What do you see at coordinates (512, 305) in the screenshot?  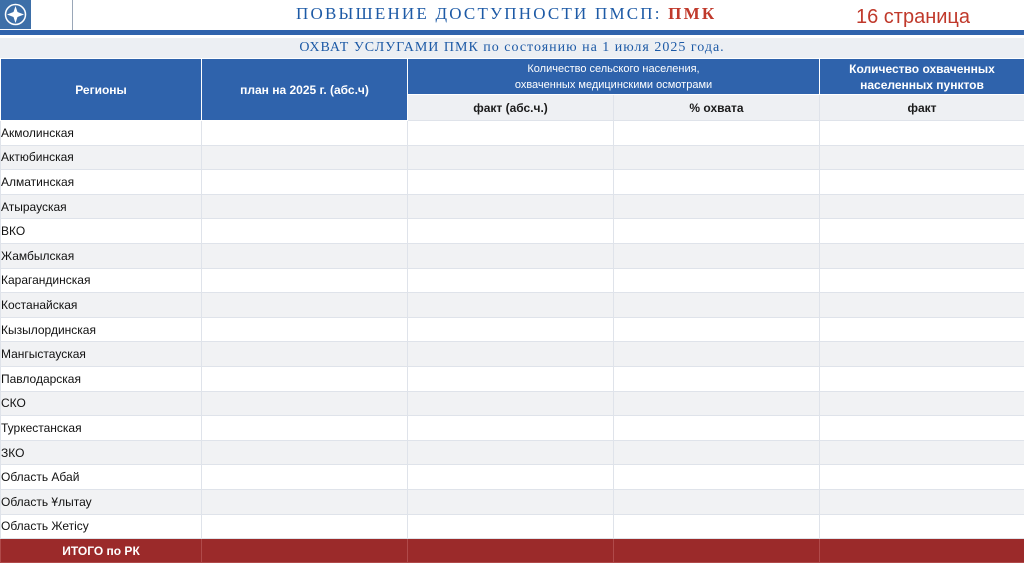 I see `table-row: Костанайская` at bounding box center [512, 305].